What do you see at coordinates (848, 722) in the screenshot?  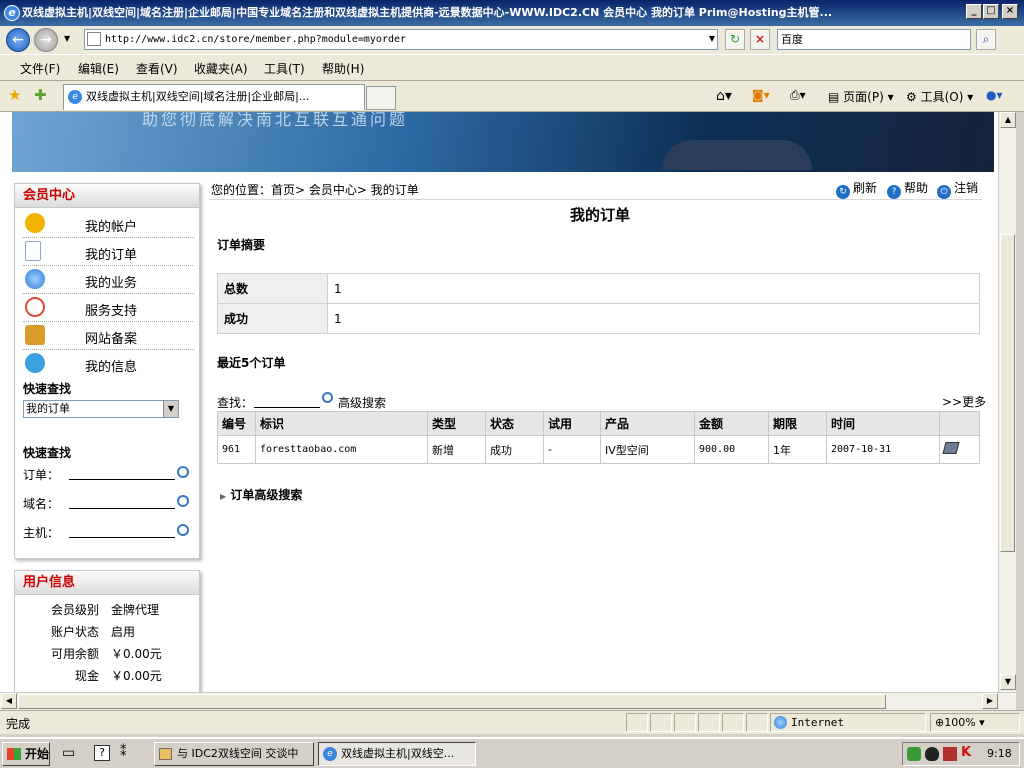 I see `security-zone: Internet` at bounding box center [848, 722].